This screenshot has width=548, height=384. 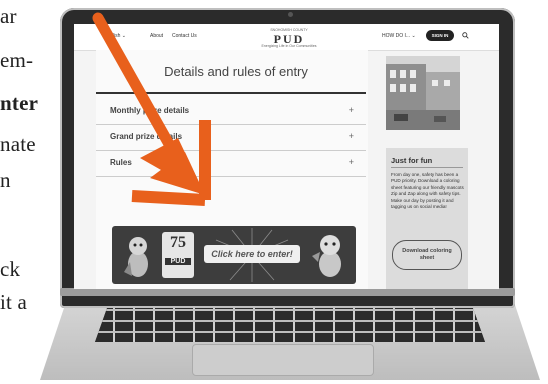 I want to click on badge-pud: PUD, so click(x=178, y=261).